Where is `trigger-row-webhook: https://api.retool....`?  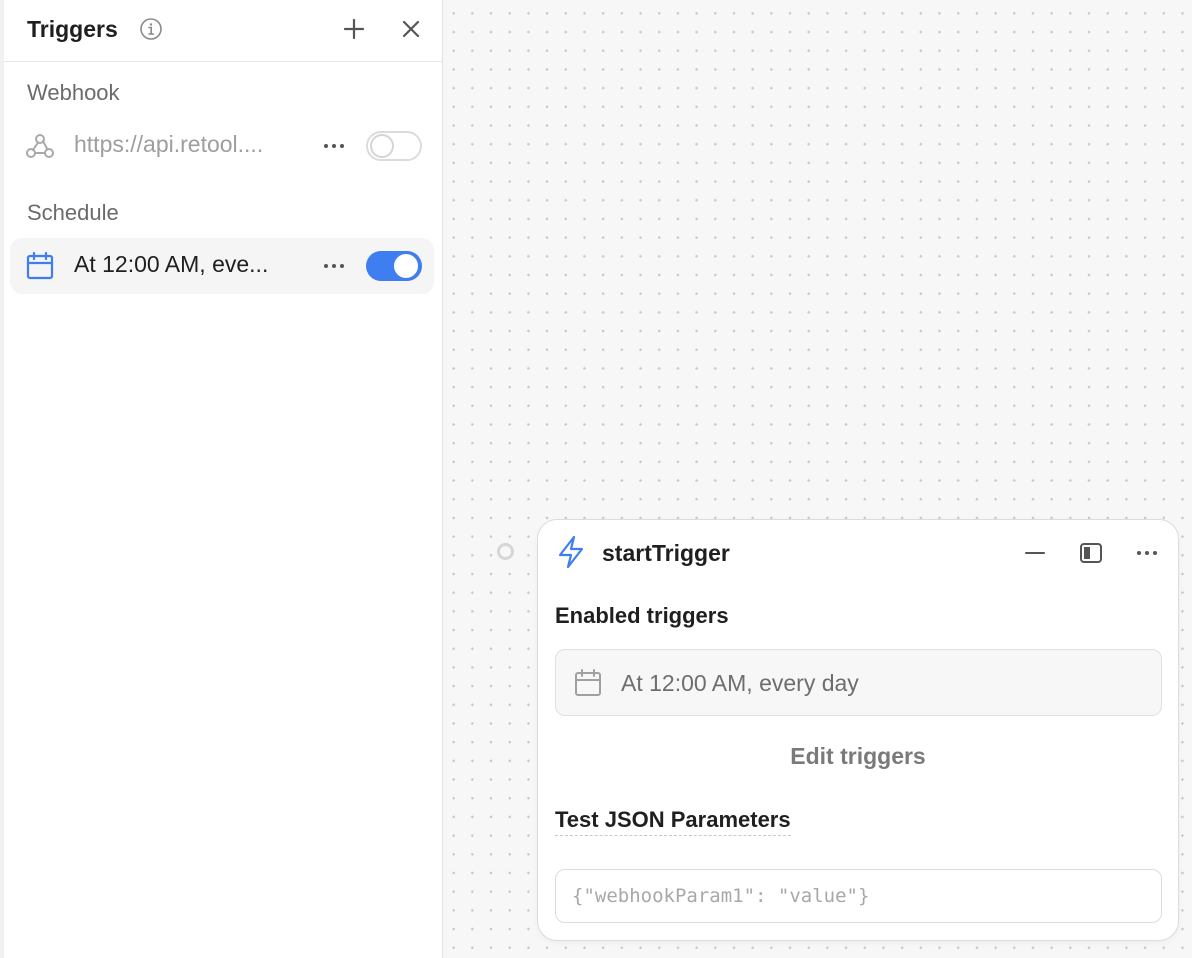
trigger-row-webhook: https://api.retool.... is located at coordinates (222, 146).